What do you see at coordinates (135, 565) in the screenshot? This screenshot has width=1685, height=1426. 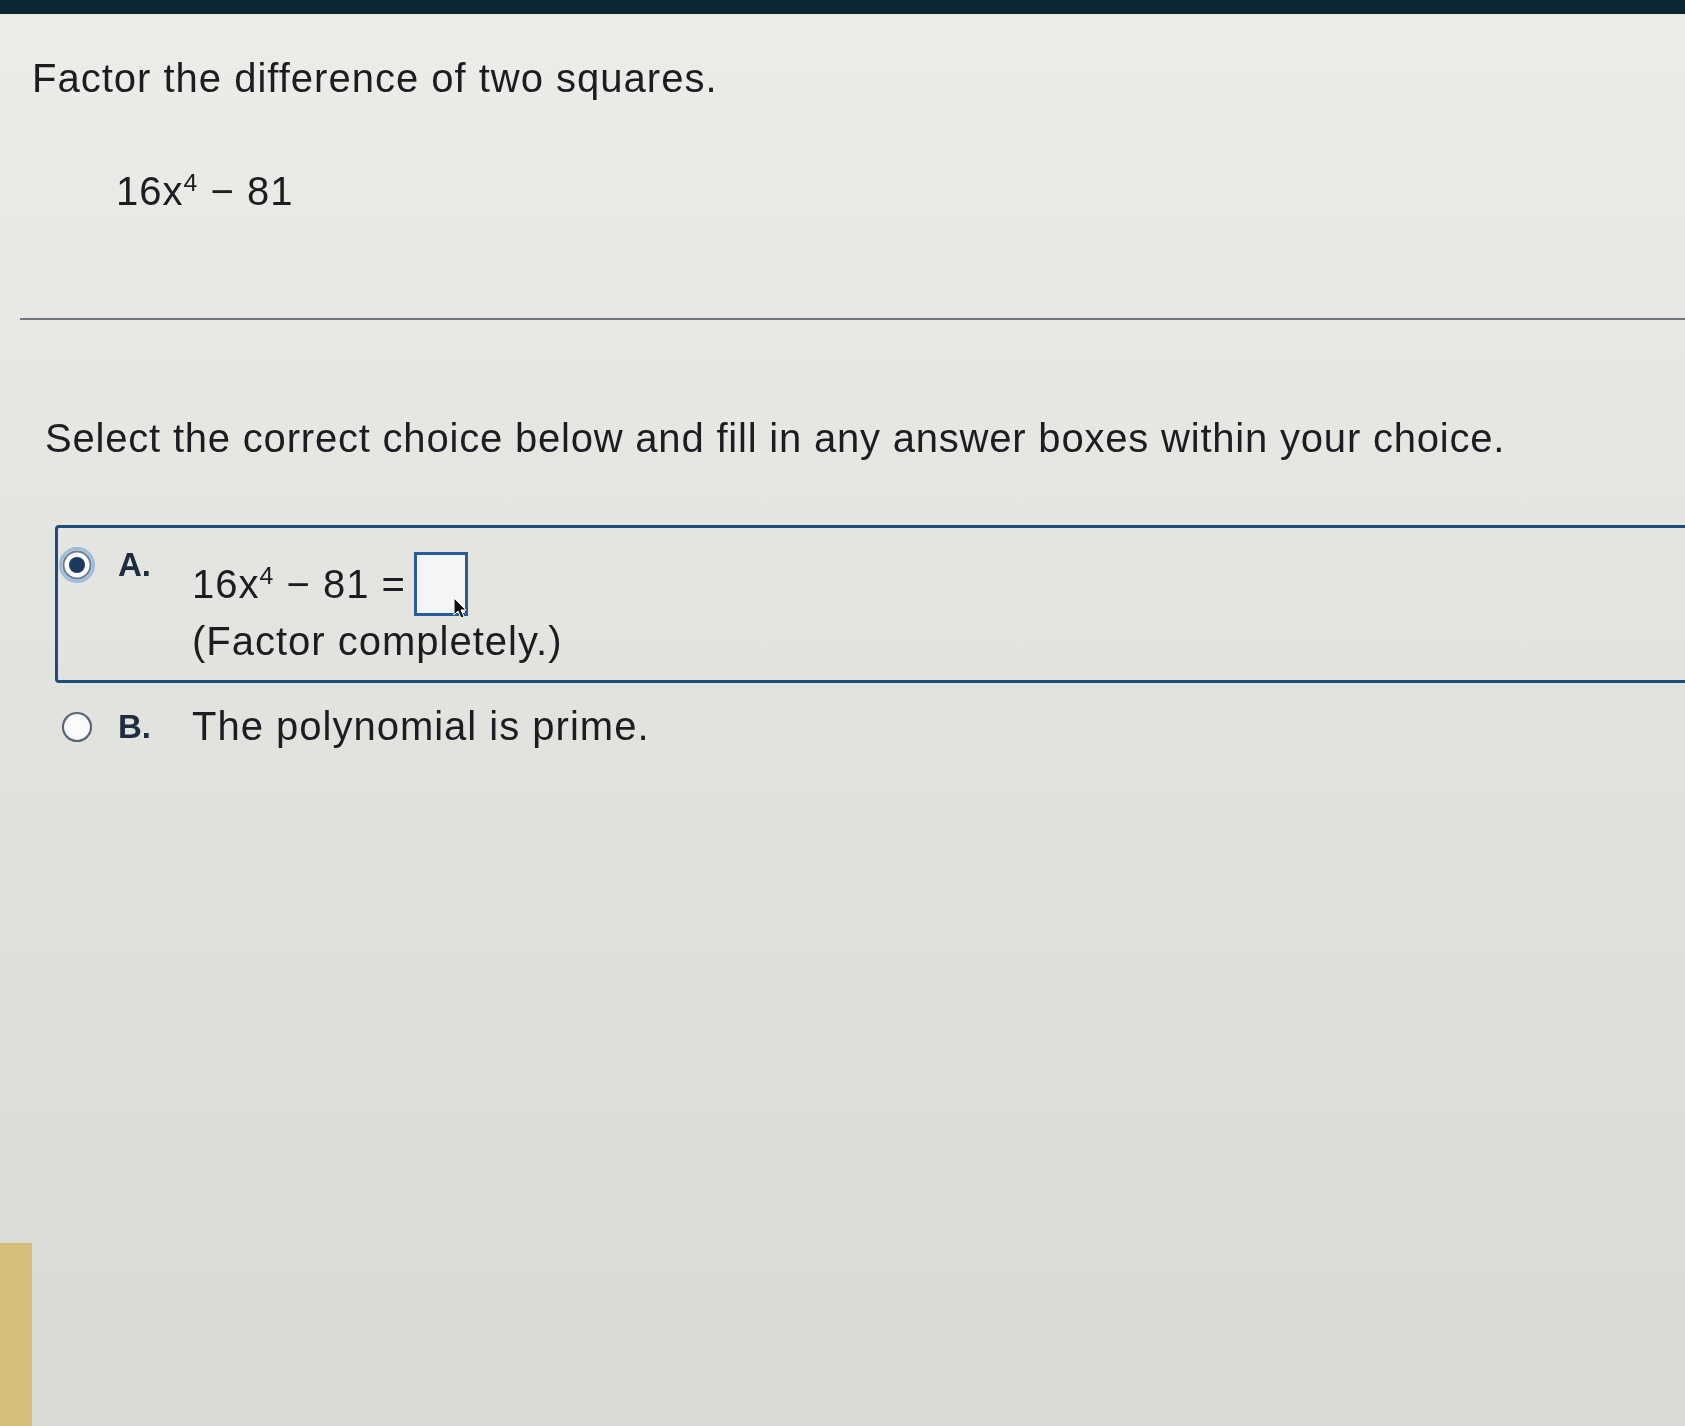 I see `choice-letter: A.` at bounding box center [135, 565].